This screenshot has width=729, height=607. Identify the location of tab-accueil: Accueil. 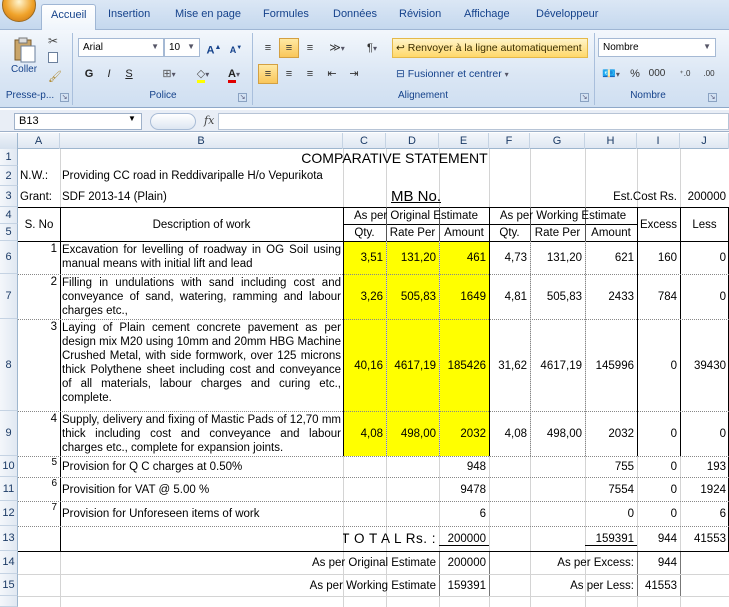
(69, 17).